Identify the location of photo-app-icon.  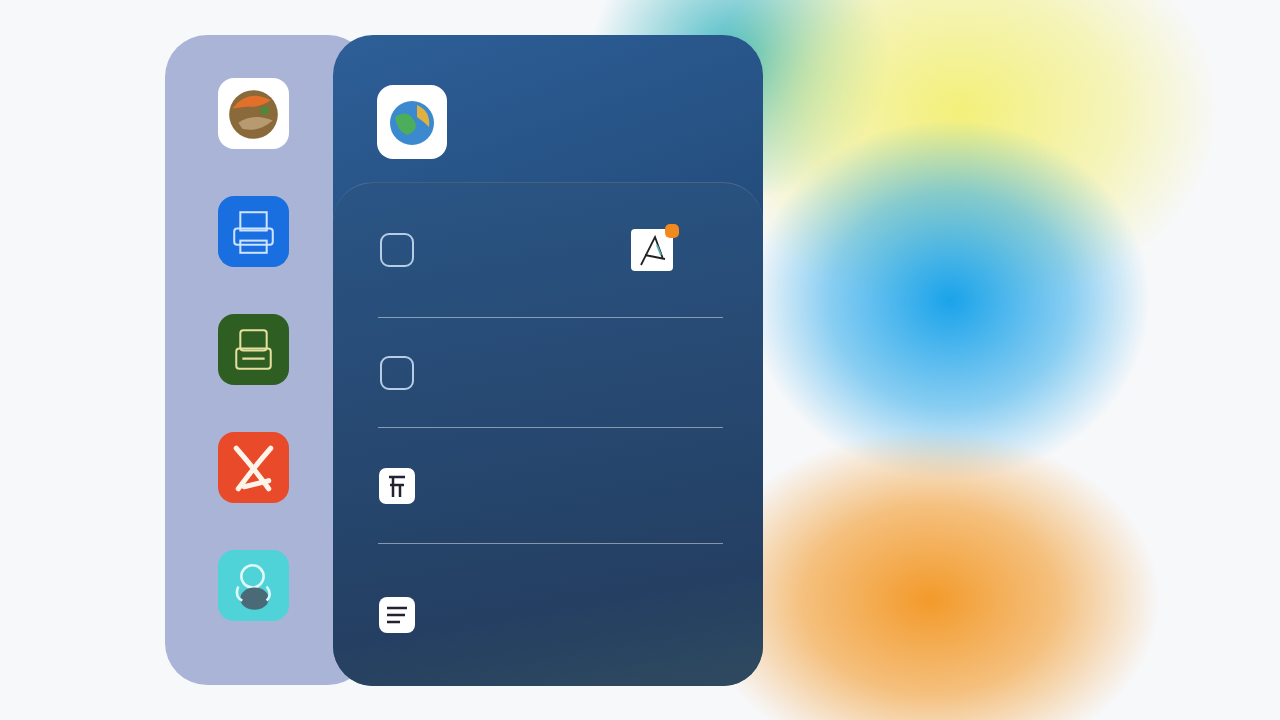
(253, 113).